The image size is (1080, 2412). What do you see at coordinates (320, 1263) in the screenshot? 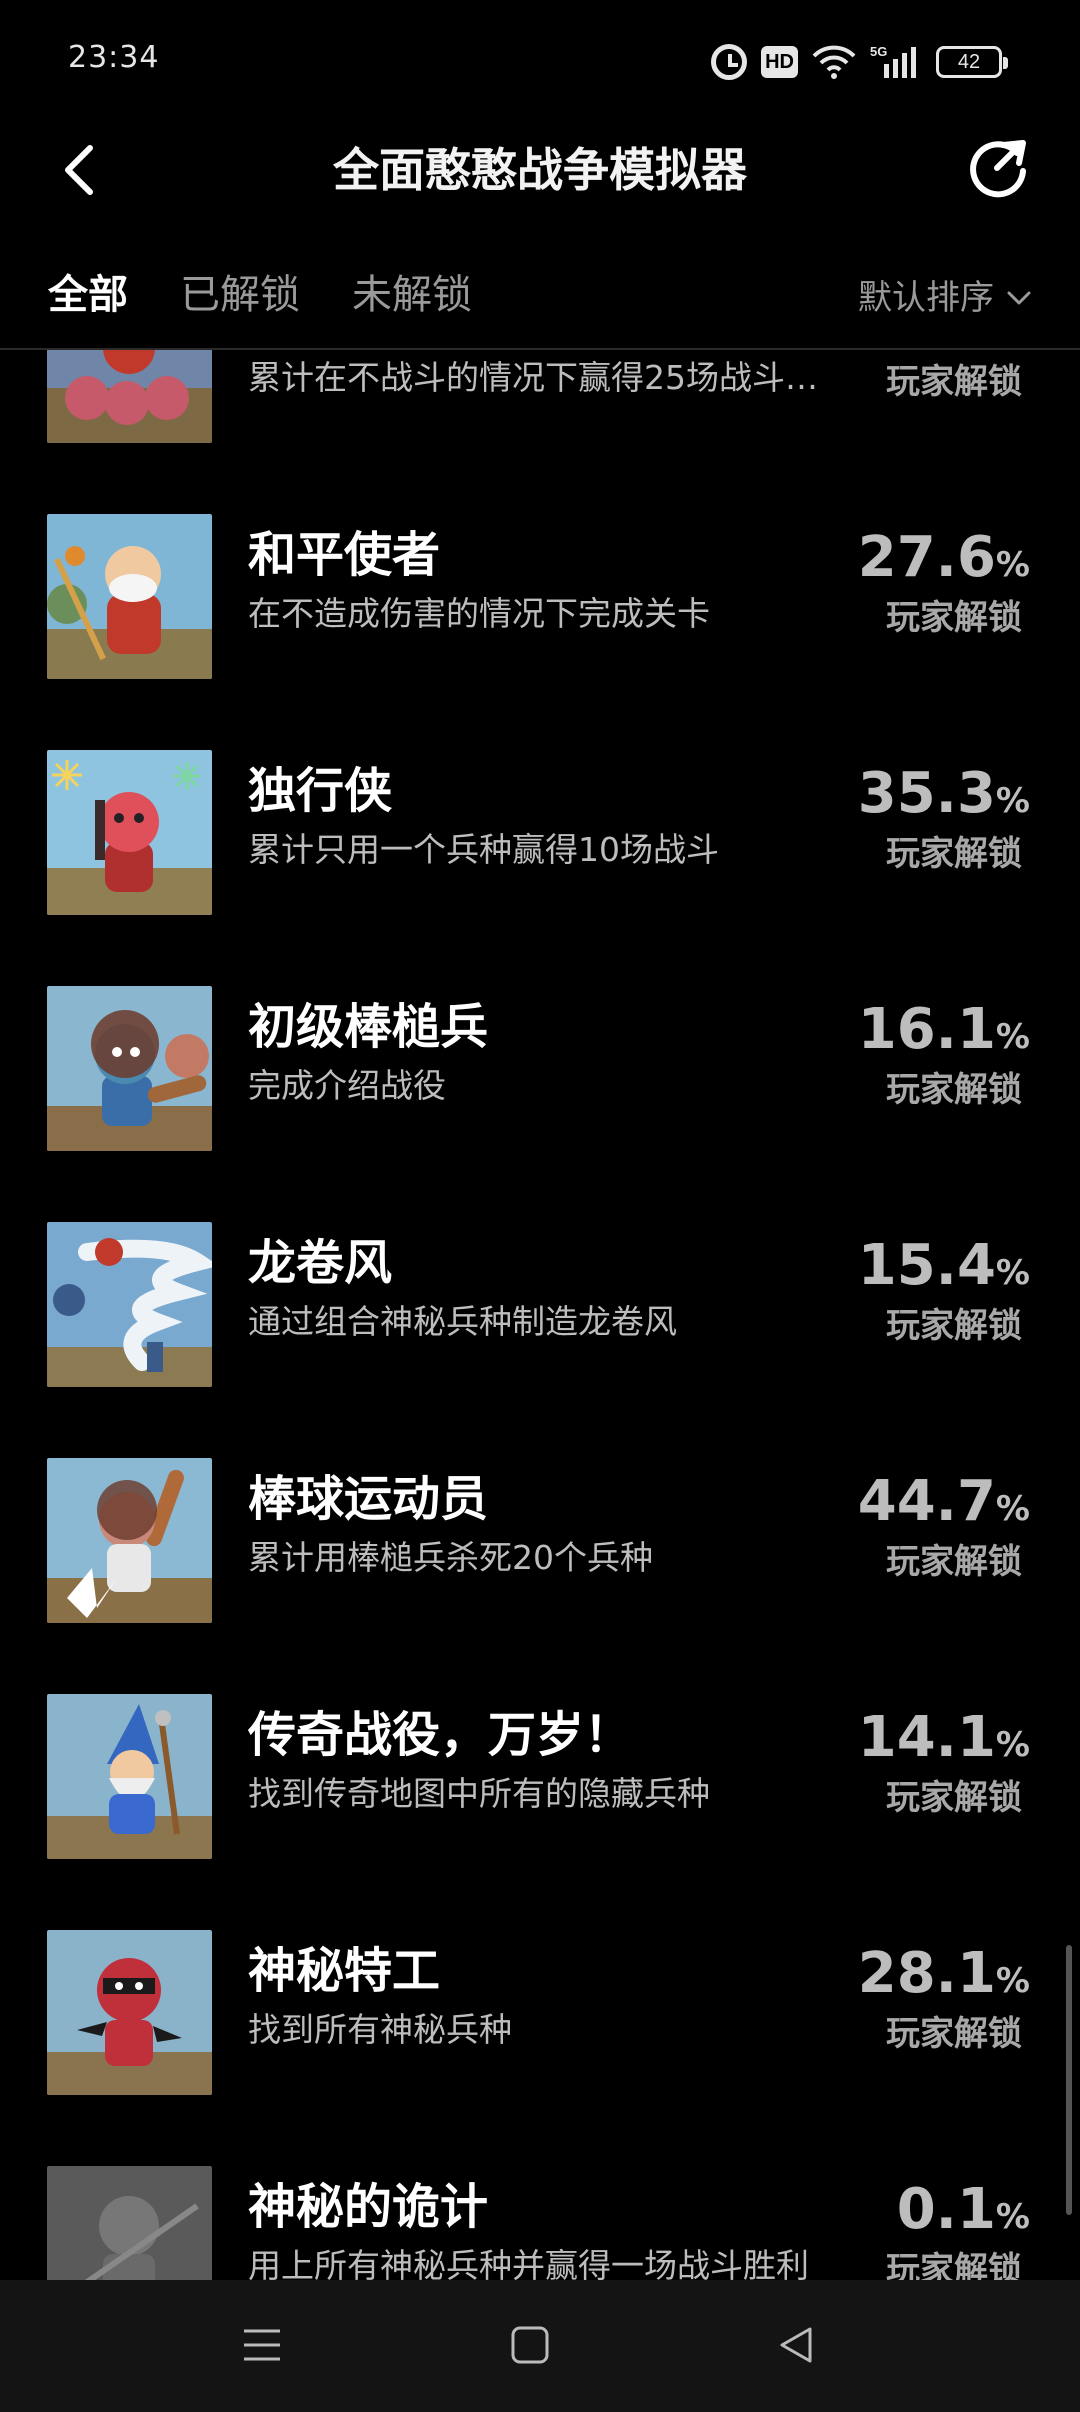
I see `achievement-name: 龙卷风` at bounding box center [320, 1263].